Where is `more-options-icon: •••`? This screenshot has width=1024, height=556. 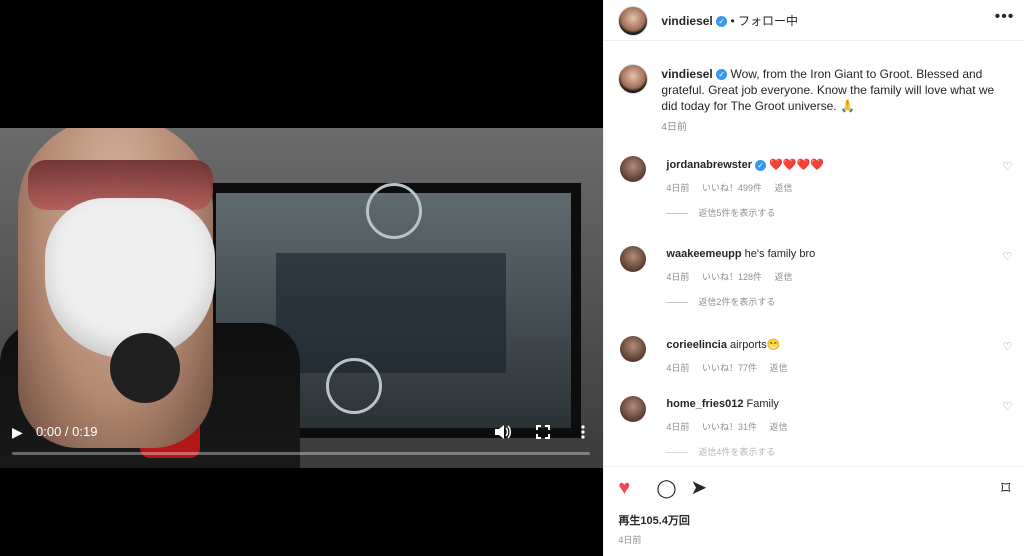 more-options-icon: ••• is located at coordinates (1005, 17).